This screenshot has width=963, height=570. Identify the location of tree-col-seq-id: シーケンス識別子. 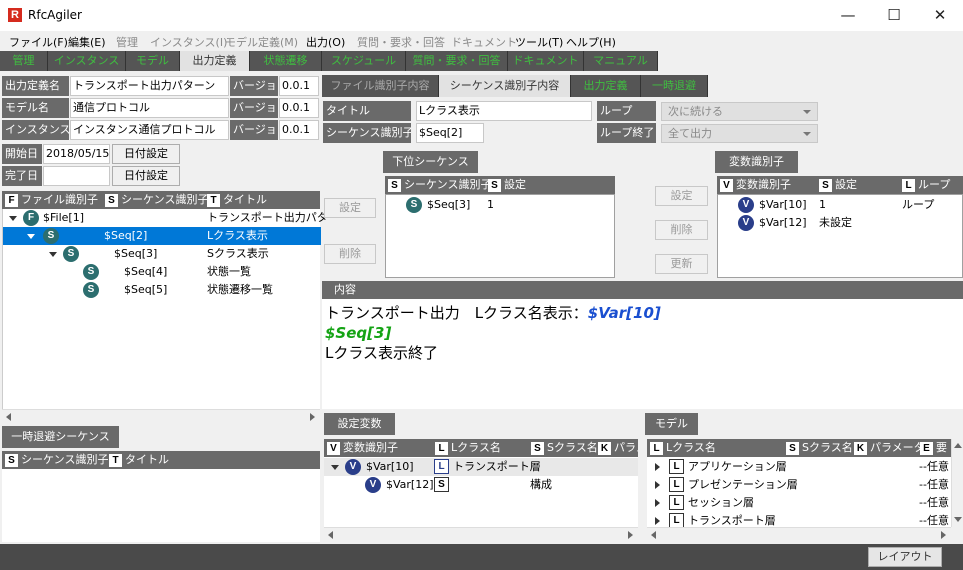
(164, 199).